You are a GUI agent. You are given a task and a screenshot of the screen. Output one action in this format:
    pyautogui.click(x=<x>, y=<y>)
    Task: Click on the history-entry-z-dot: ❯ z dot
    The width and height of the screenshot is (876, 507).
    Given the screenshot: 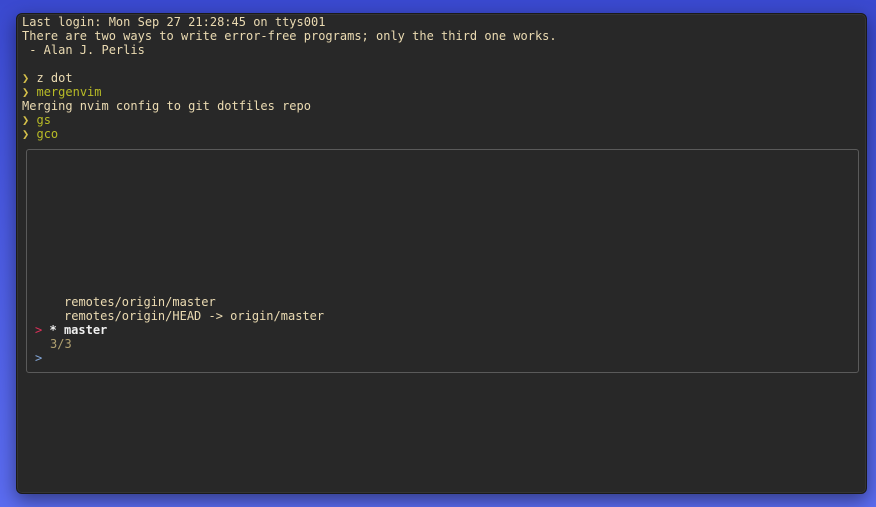 What is the action you would take?
    pyautogui.click(x=47, y=78)
    